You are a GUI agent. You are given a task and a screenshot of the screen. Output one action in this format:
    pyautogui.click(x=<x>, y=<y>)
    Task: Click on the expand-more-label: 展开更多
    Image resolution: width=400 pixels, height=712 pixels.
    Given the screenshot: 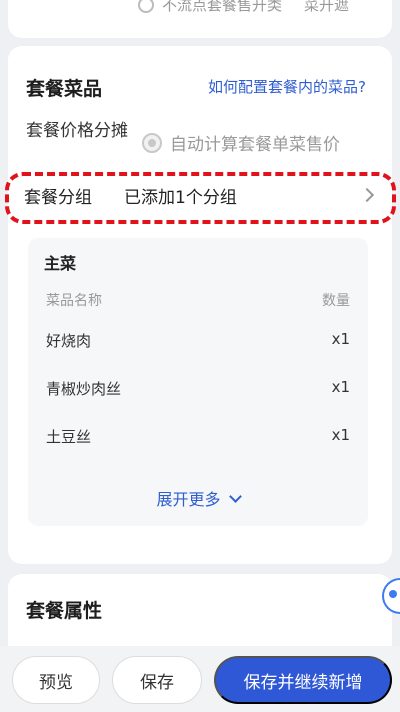 What is the action you would take?
    pyautogui.click(x=188, y=499)
    